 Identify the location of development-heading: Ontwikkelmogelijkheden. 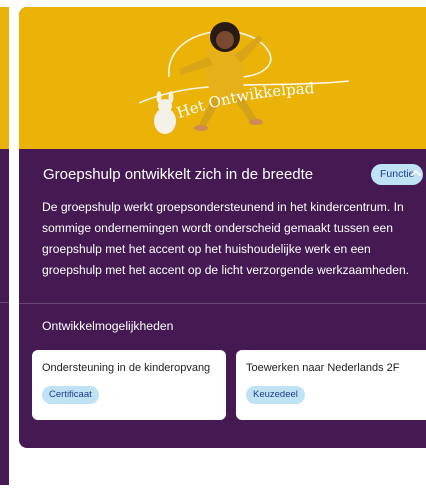
(108, 326).